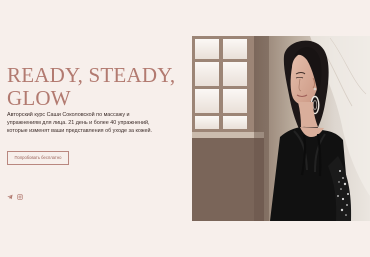  I want to click on telegram-icon, so click(10, 193).